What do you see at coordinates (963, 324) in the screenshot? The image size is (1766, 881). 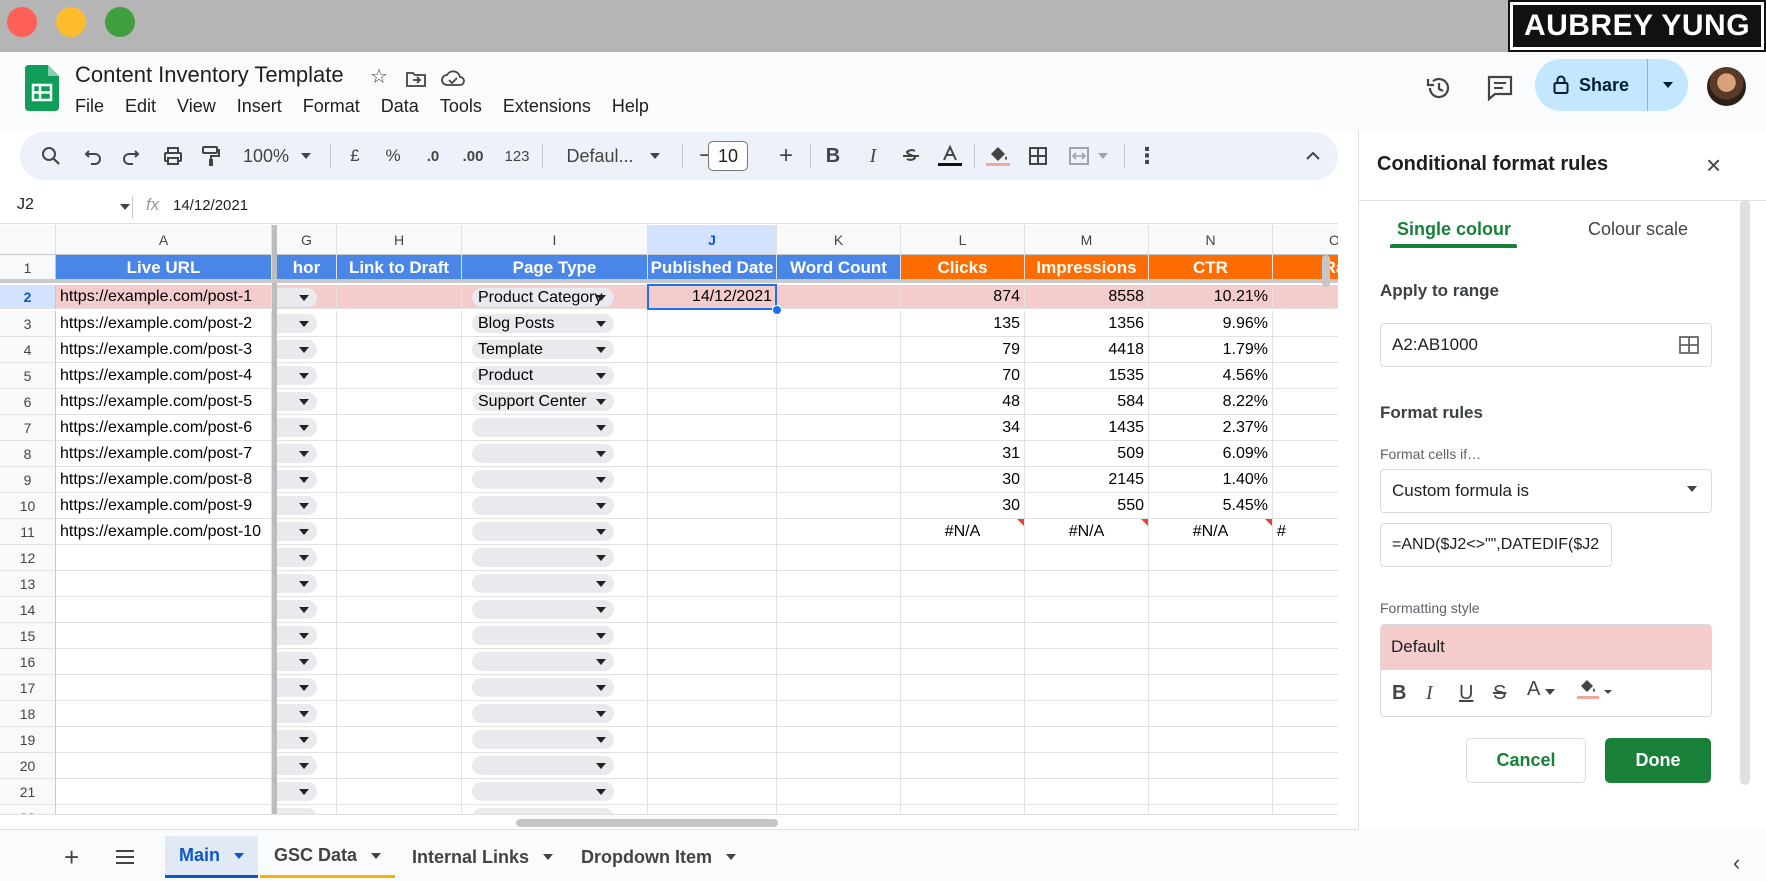 I see `cell: 135` at bounding box center [963, 324].